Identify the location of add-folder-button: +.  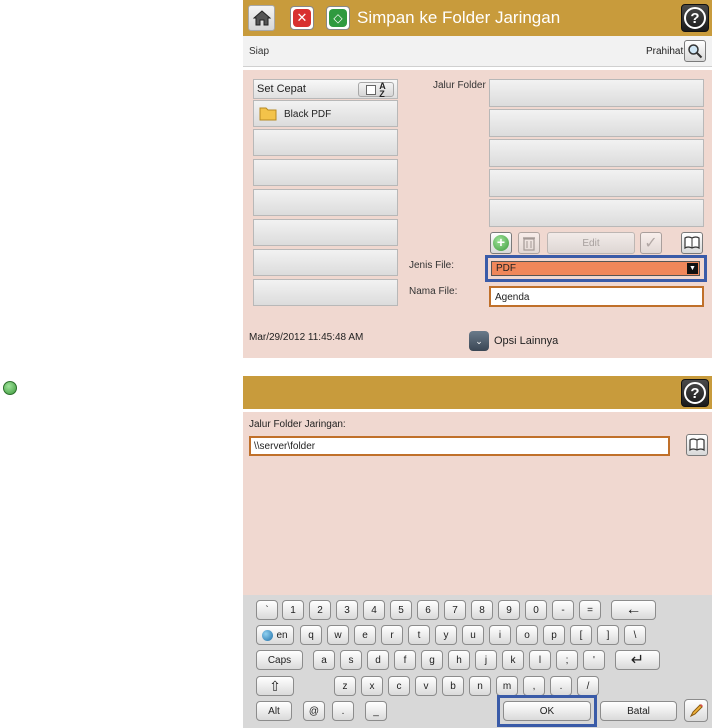
(501, 243).